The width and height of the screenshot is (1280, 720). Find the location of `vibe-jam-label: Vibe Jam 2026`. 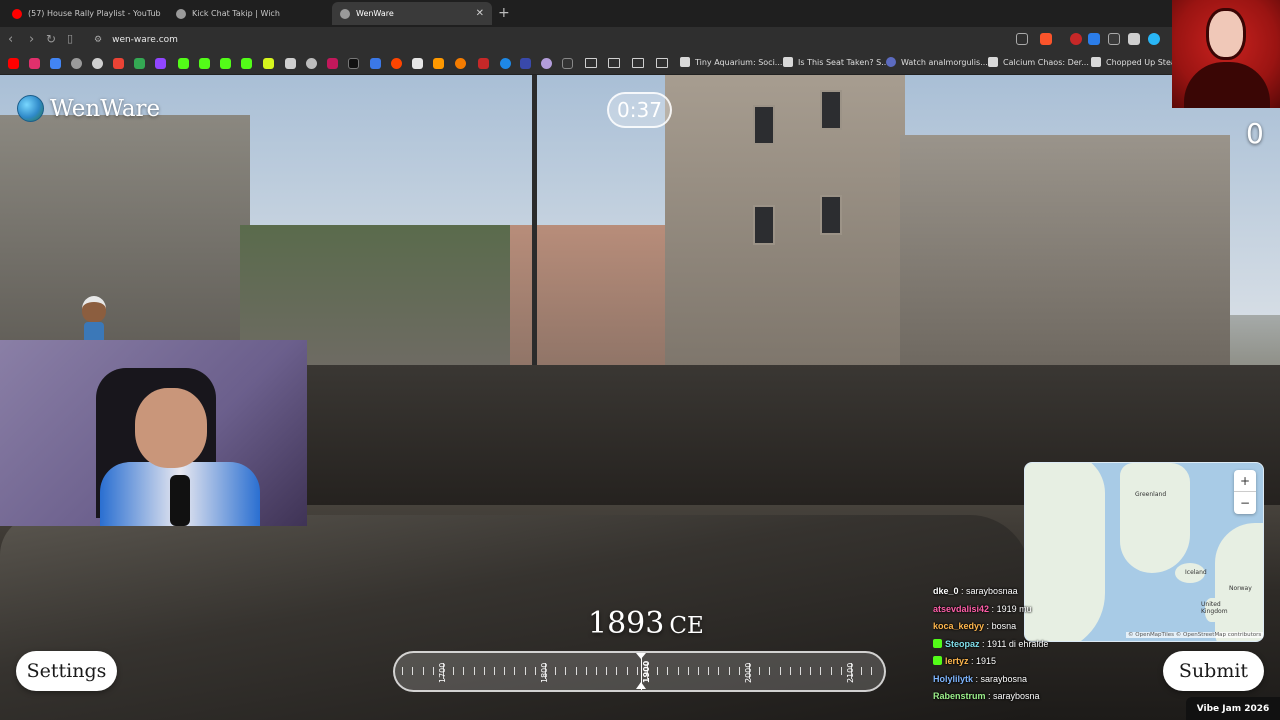

vibe-jam-label: Vibe Jam 2026 is located at coordinates (1233, 708).